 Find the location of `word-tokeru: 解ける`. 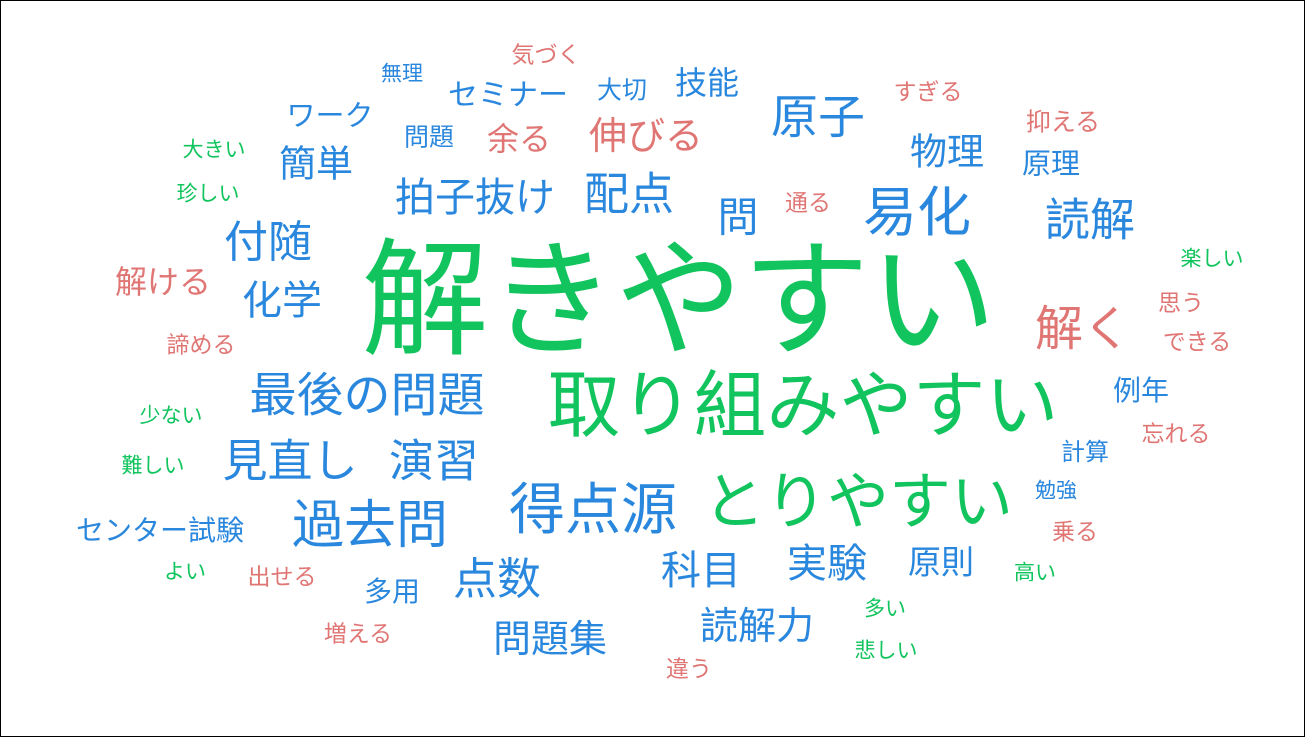

word-tokeru: 解ける is located at coordinates (163, 282).